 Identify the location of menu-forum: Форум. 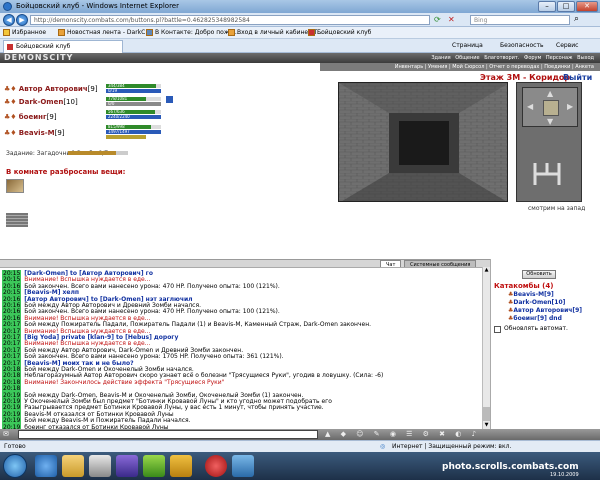
(532, 58).